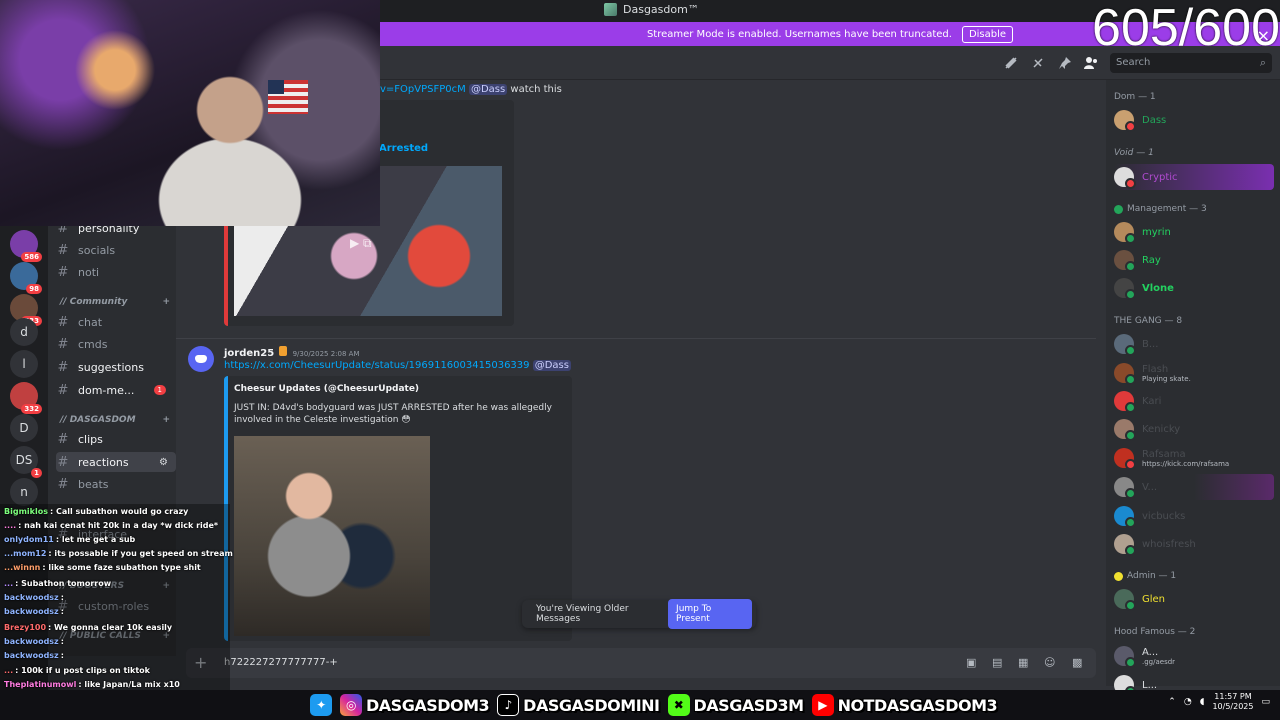 The height and width of the screenshot is (720, 1280). I want to click on member-item: Kenicky, so click(1194, 429).